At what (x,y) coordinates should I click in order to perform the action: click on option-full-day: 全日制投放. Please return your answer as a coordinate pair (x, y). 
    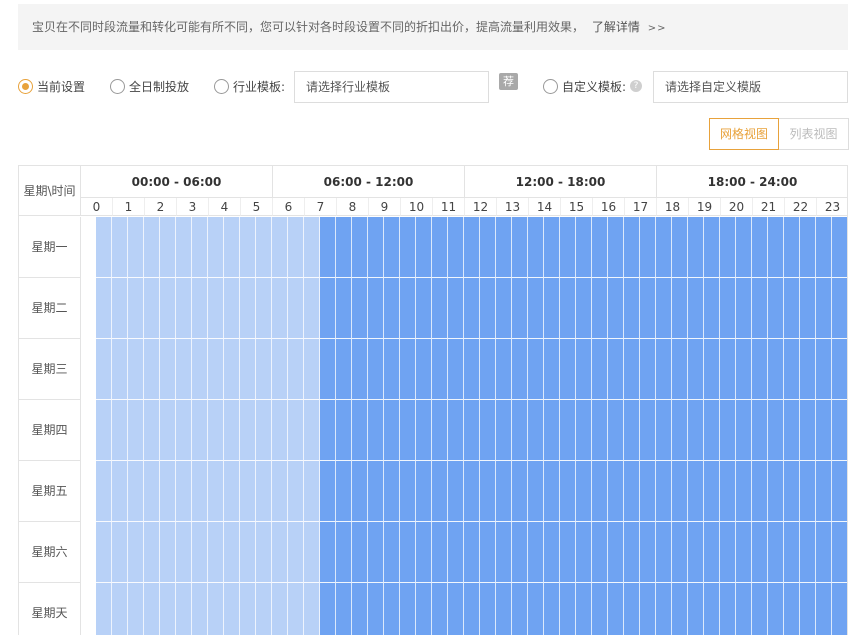
    Looking at the image, I should click on (149, 86).